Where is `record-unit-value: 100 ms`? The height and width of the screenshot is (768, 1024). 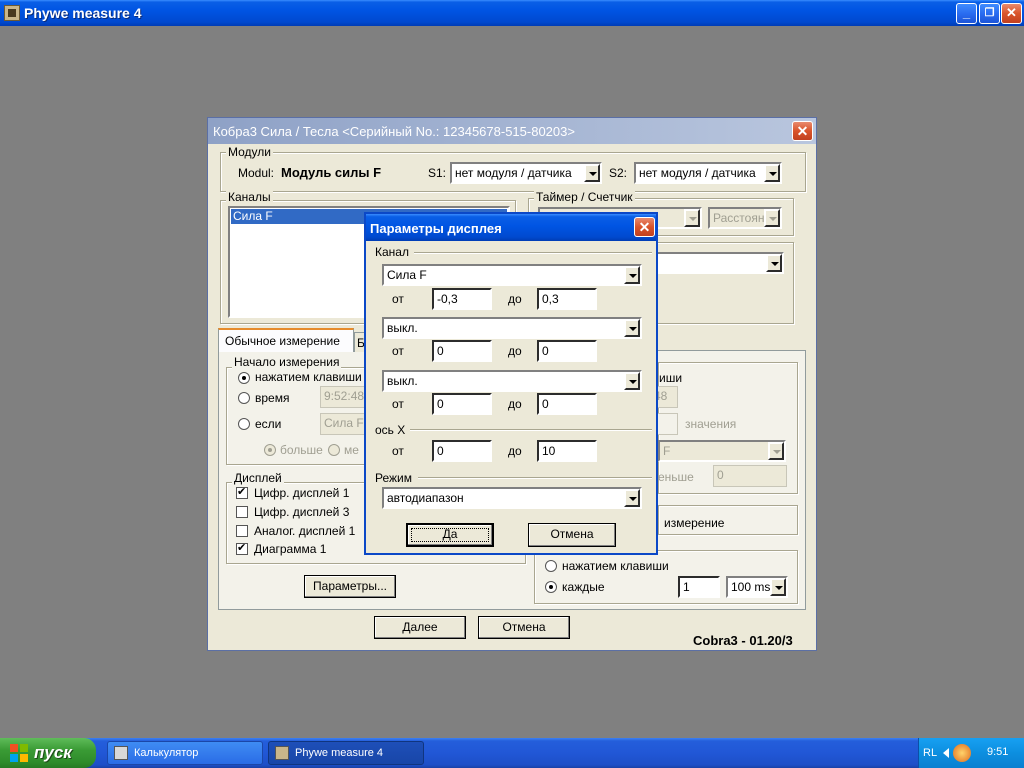
record-unit-value: 100 ms is located at coordinates (751, 587).